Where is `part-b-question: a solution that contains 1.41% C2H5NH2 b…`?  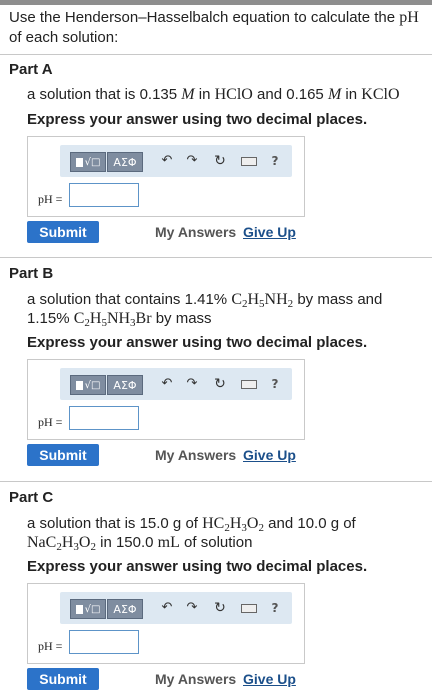 part-b-question: a solution that contains 1.41% C2H5NH2 b… is located at coordinates (205, 310).